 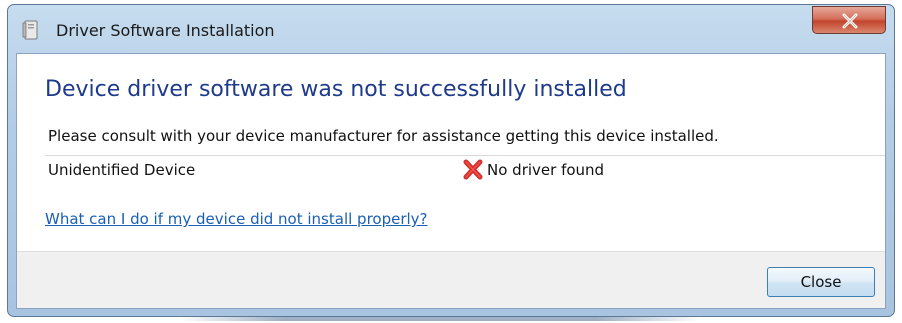 I want to click on device-status: No driver found, so click(x=533, y=170).